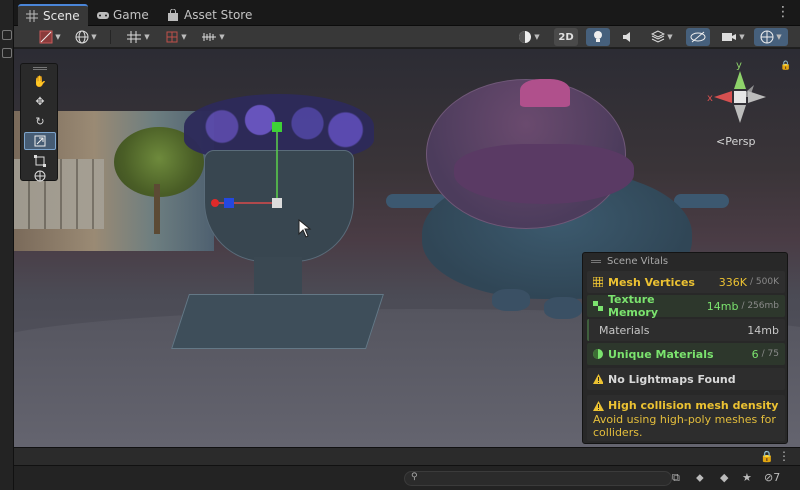 This screenshot has height=490, width=800. I want to click on persp-label: Persp, so click(740, 141).